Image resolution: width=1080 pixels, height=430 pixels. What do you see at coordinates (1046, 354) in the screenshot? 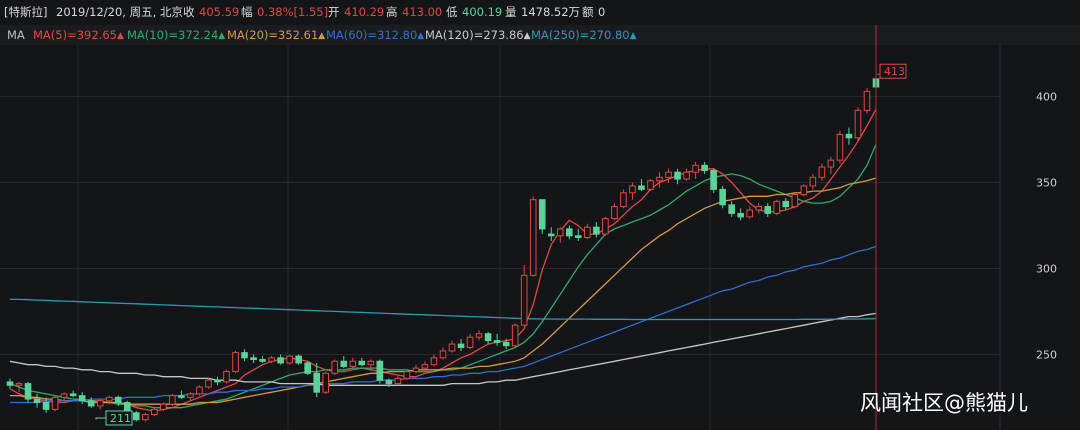
I see `y-tick-label: 250` at bounding box center [1046, 354].